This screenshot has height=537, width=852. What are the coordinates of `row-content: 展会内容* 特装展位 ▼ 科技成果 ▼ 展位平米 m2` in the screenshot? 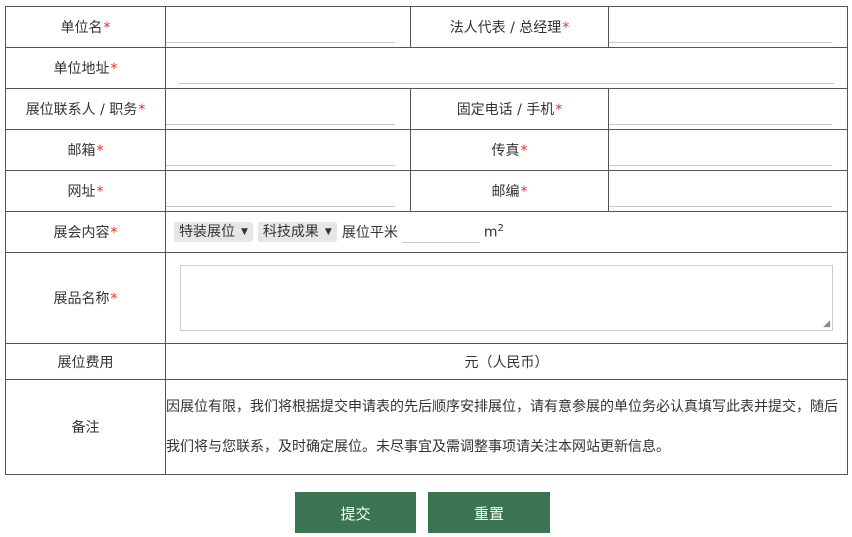 It's located at (426, 232).